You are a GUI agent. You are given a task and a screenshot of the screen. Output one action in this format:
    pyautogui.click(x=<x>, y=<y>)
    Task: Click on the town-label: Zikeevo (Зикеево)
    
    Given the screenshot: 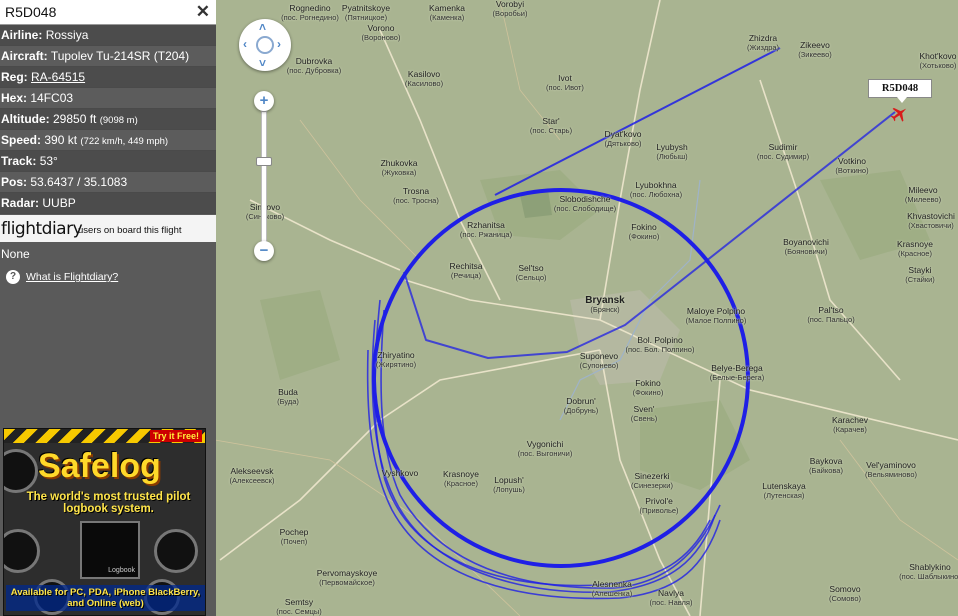 What is the action you would take?
    pyautogui.click(x=815, y=50)
    